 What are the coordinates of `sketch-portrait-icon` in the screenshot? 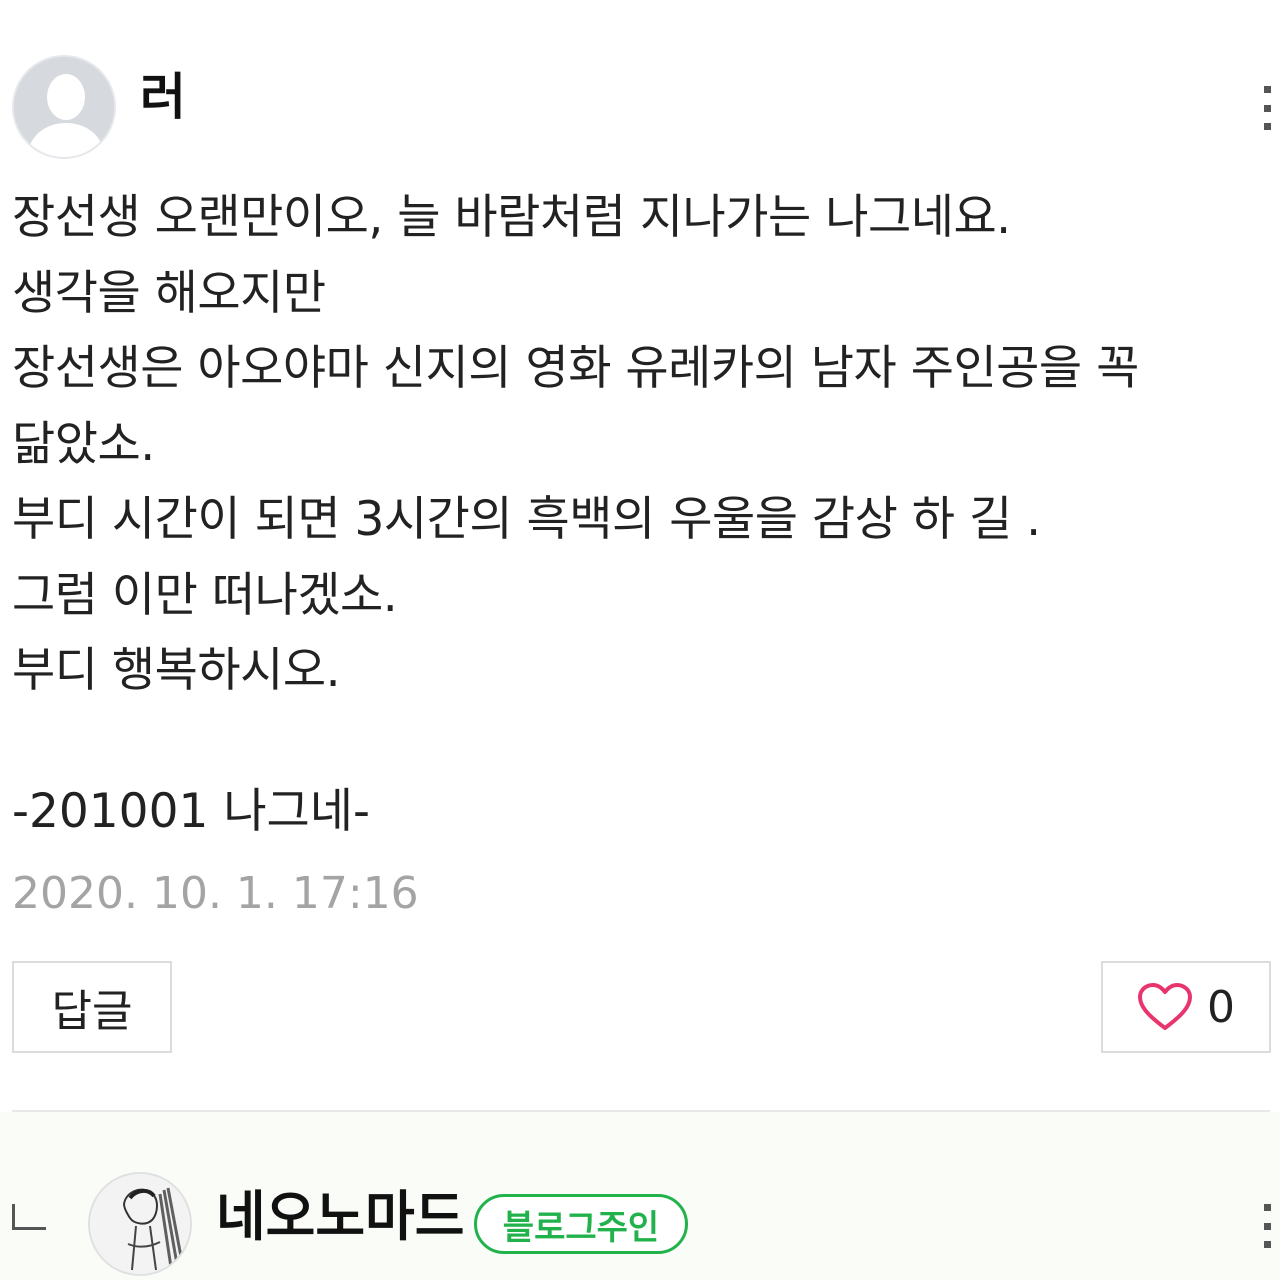 It's located at (140, 1224).